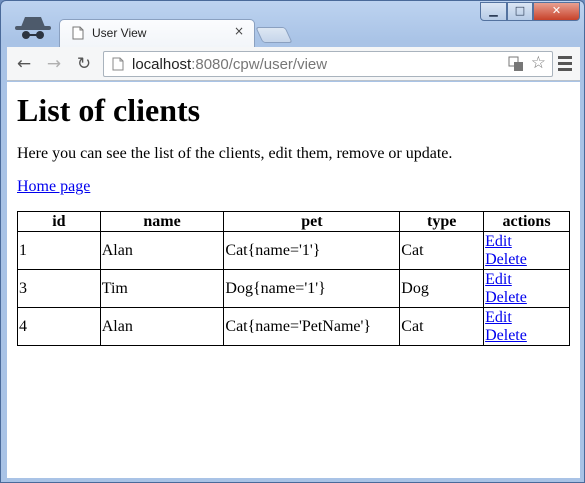 The height and width of the screenshot is (483, 585). I want to click on maximize-icon: □, so click(520, 10).